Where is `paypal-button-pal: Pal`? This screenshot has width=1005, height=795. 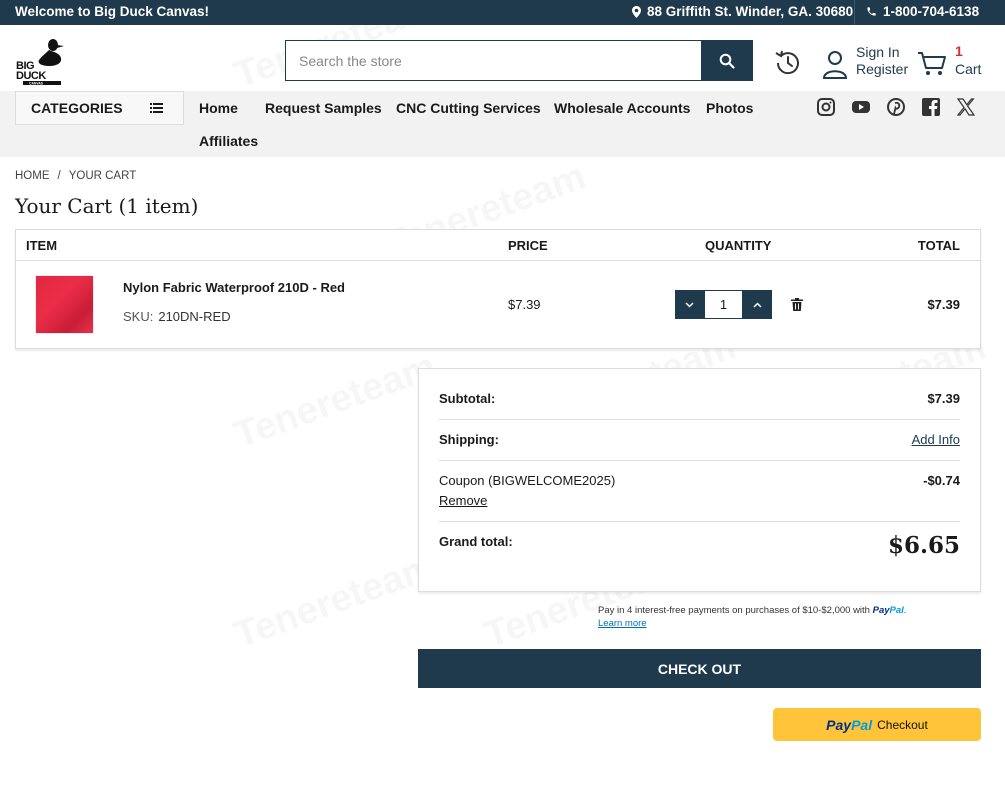 paypal-button-pal: Pal is located at coordinates (862, 724).